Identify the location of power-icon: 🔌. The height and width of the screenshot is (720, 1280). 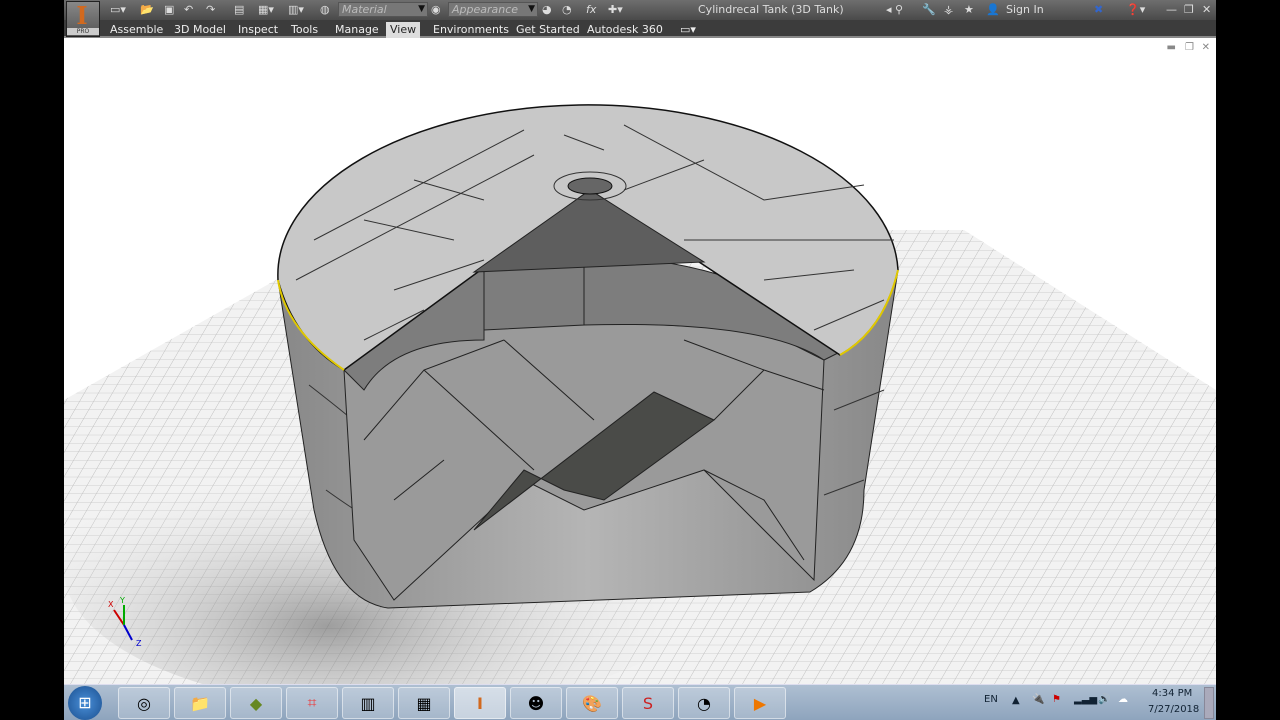
(1038, 699).